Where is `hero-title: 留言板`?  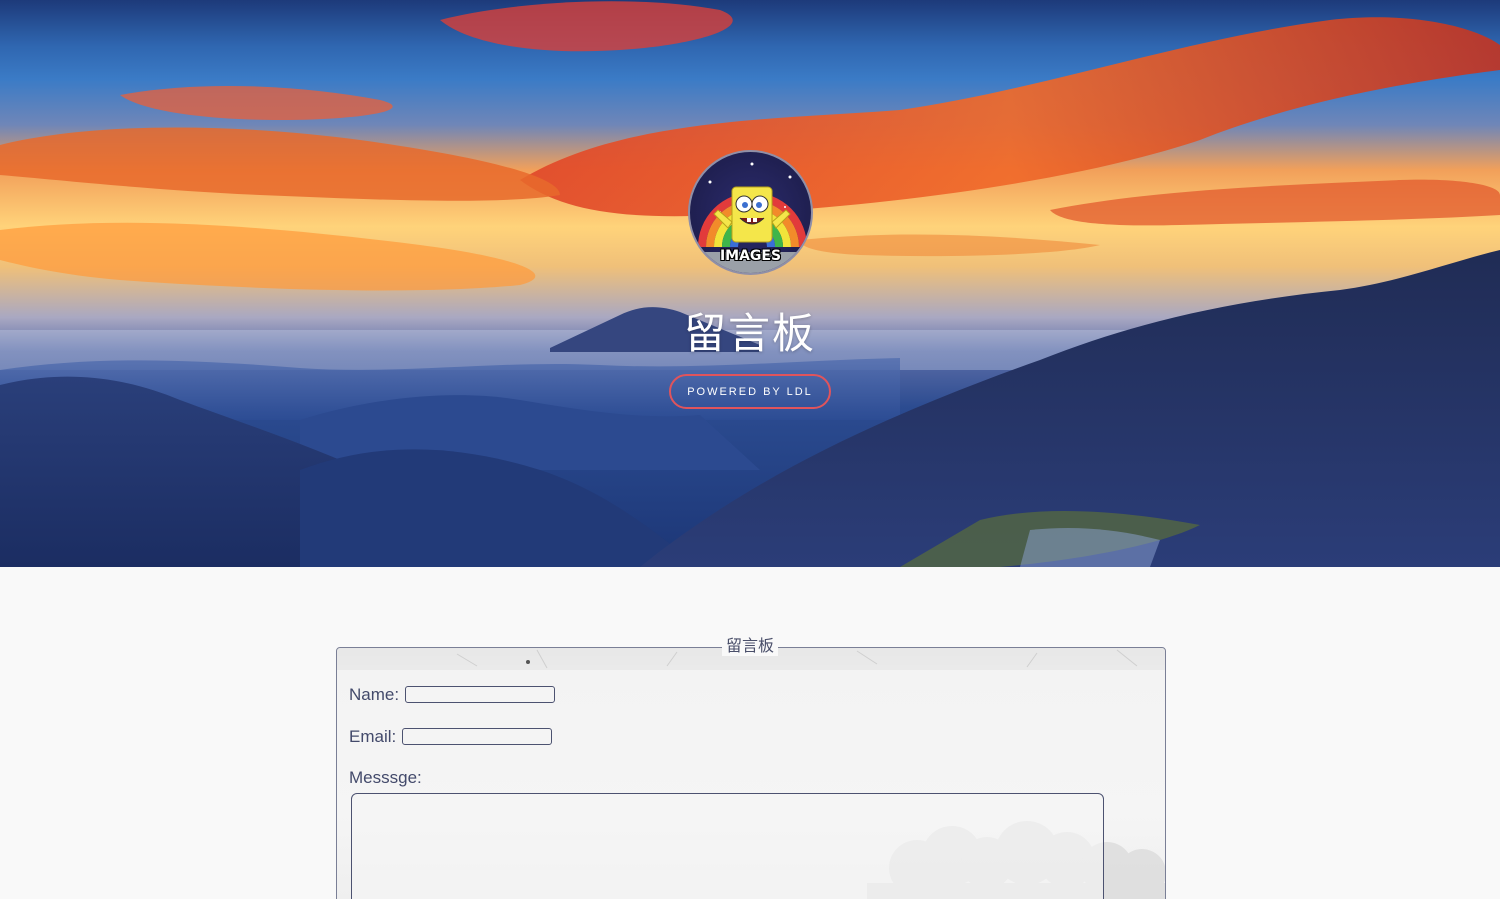
hero-title: 留言板 is located at coordinates (749, 333).